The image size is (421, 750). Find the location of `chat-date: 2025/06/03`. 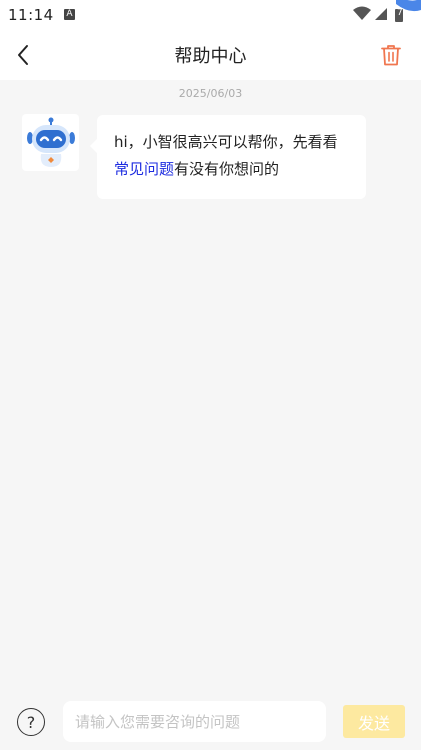

chat-date: 2025/06/03 is located at coordinates (210, 93).